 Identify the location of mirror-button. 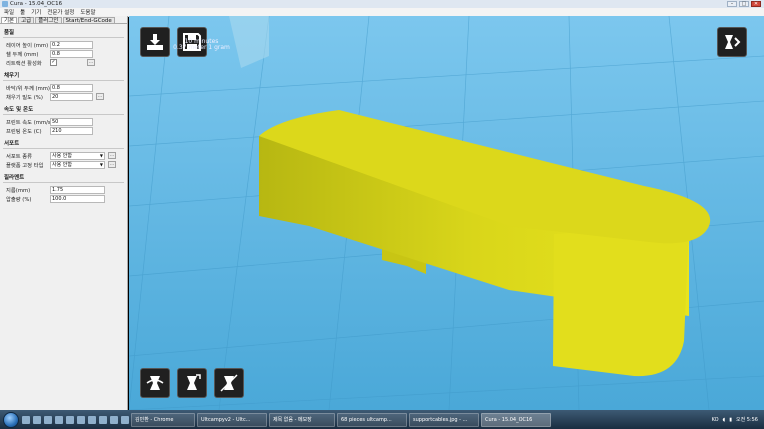
(229, 383).